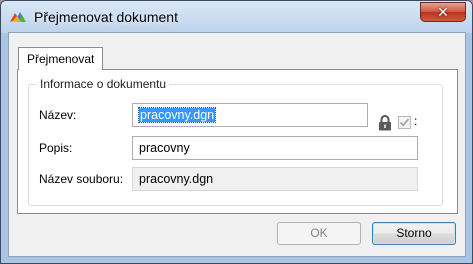 The width and height of the screenshot is (473, 264). I want to click on ok-button: OK, so click(319, 233).